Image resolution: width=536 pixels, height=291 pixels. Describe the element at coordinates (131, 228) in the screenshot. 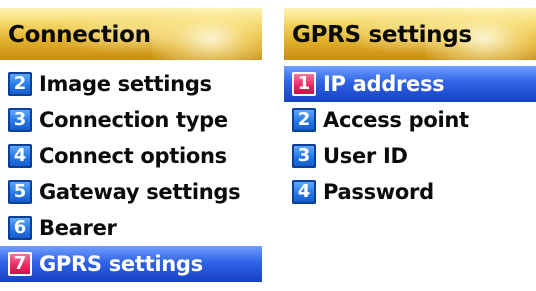

I see `menu-item-bearer: 6 Bearer` at that location.